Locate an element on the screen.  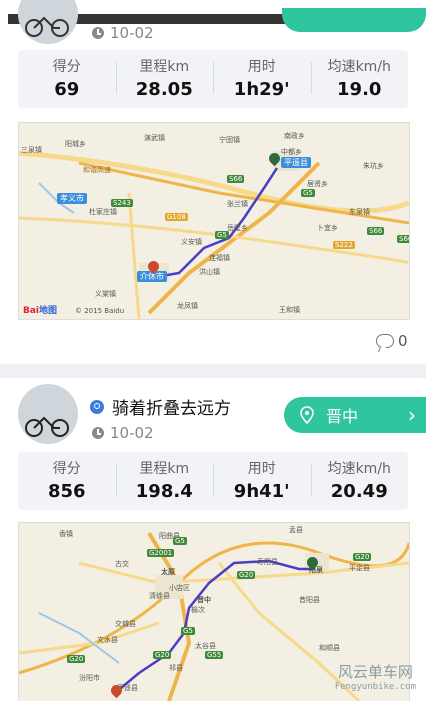
brand-text: Bai is located at coordinates (31, 311).